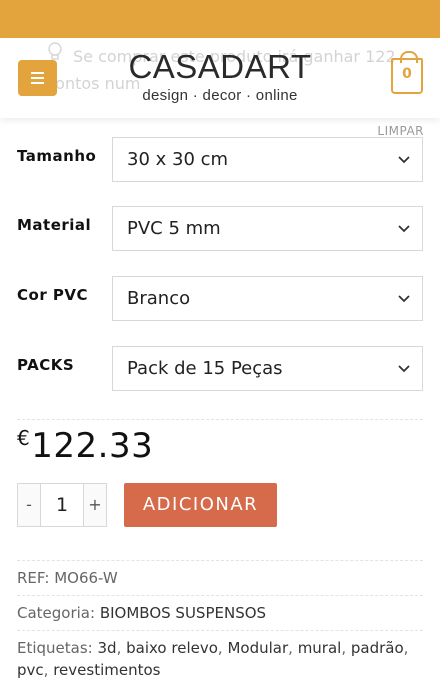 Image resolution: width=440 pixels, height=699 pixels. Describe the element at coordinates (183, 613) in the screenshot. I see `category-link: BIOMBOS SUSPENSOS` at that location.